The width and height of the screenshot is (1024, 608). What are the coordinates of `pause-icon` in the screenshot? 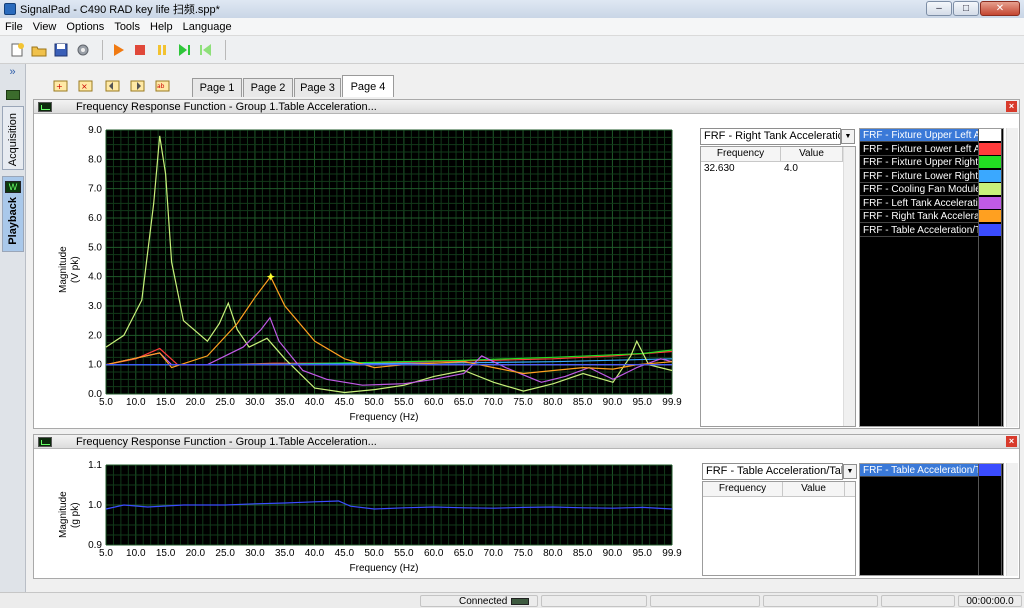 It's located at (162, 50).